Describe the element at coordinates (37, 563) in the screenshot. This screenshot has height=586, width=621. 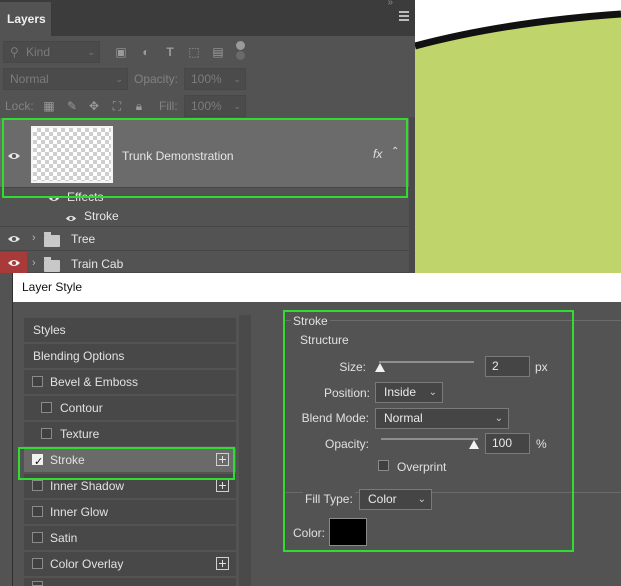
I see `color-overlay-checkbox` at that location.